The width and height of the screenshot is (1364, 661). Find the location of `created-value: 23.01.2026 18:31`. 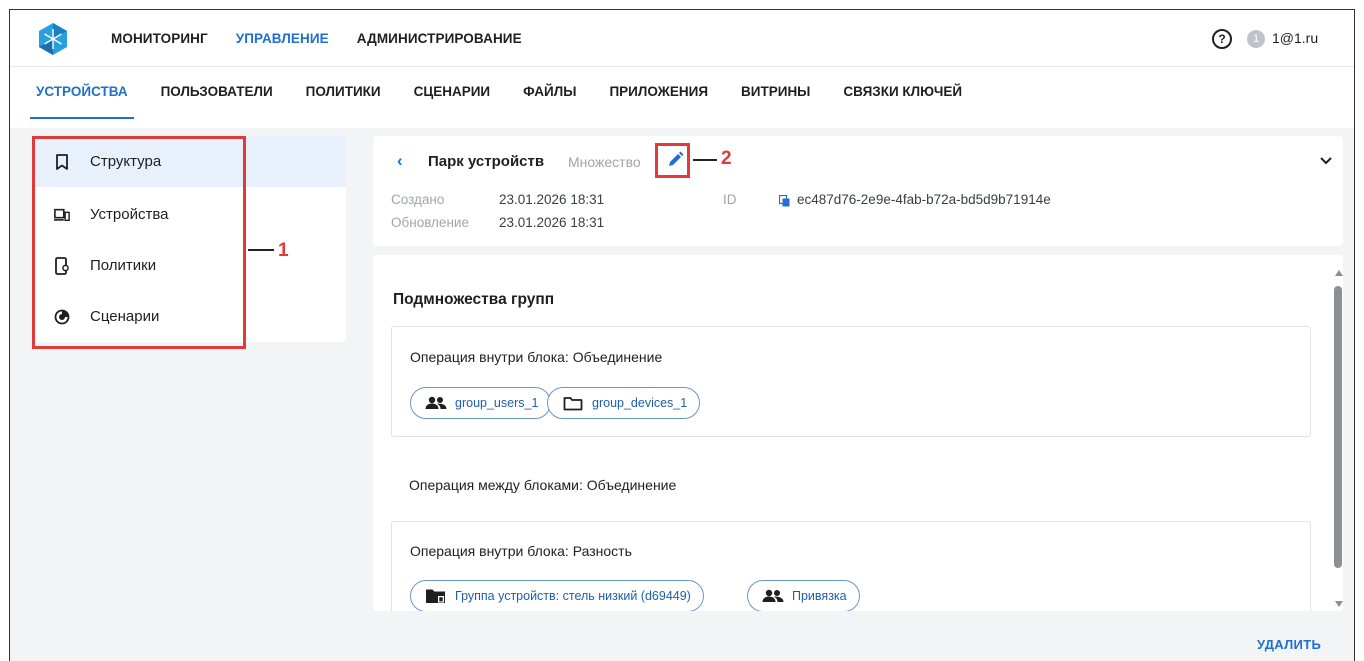

created-value: 23.01.2026 18:31 is located at coordinates (552, 199).